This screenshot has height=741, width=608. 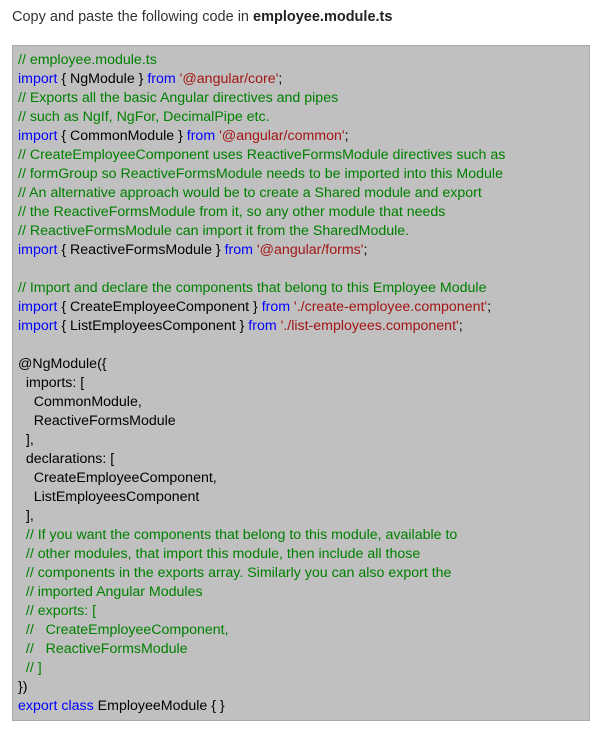 What do you see at coordinates (38, 706) in the screenshot?
I see `code-keyword: export` at bounding box center [38, 706].